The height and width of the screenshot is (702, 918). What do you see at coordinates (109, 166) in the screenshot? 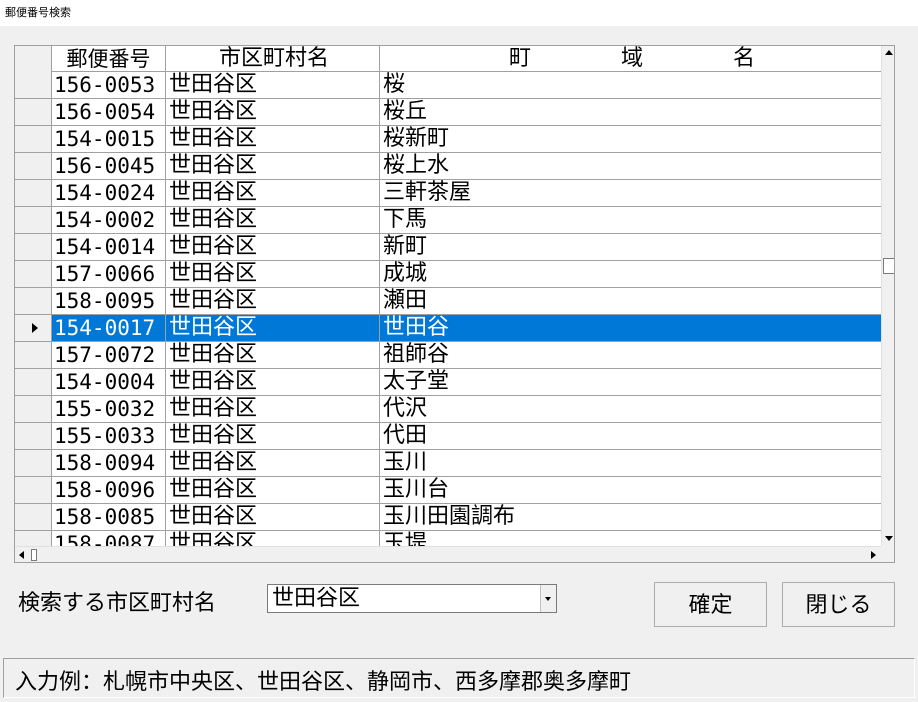
I see `zip-cell: 156-0045` at bounding box center [109, 166].